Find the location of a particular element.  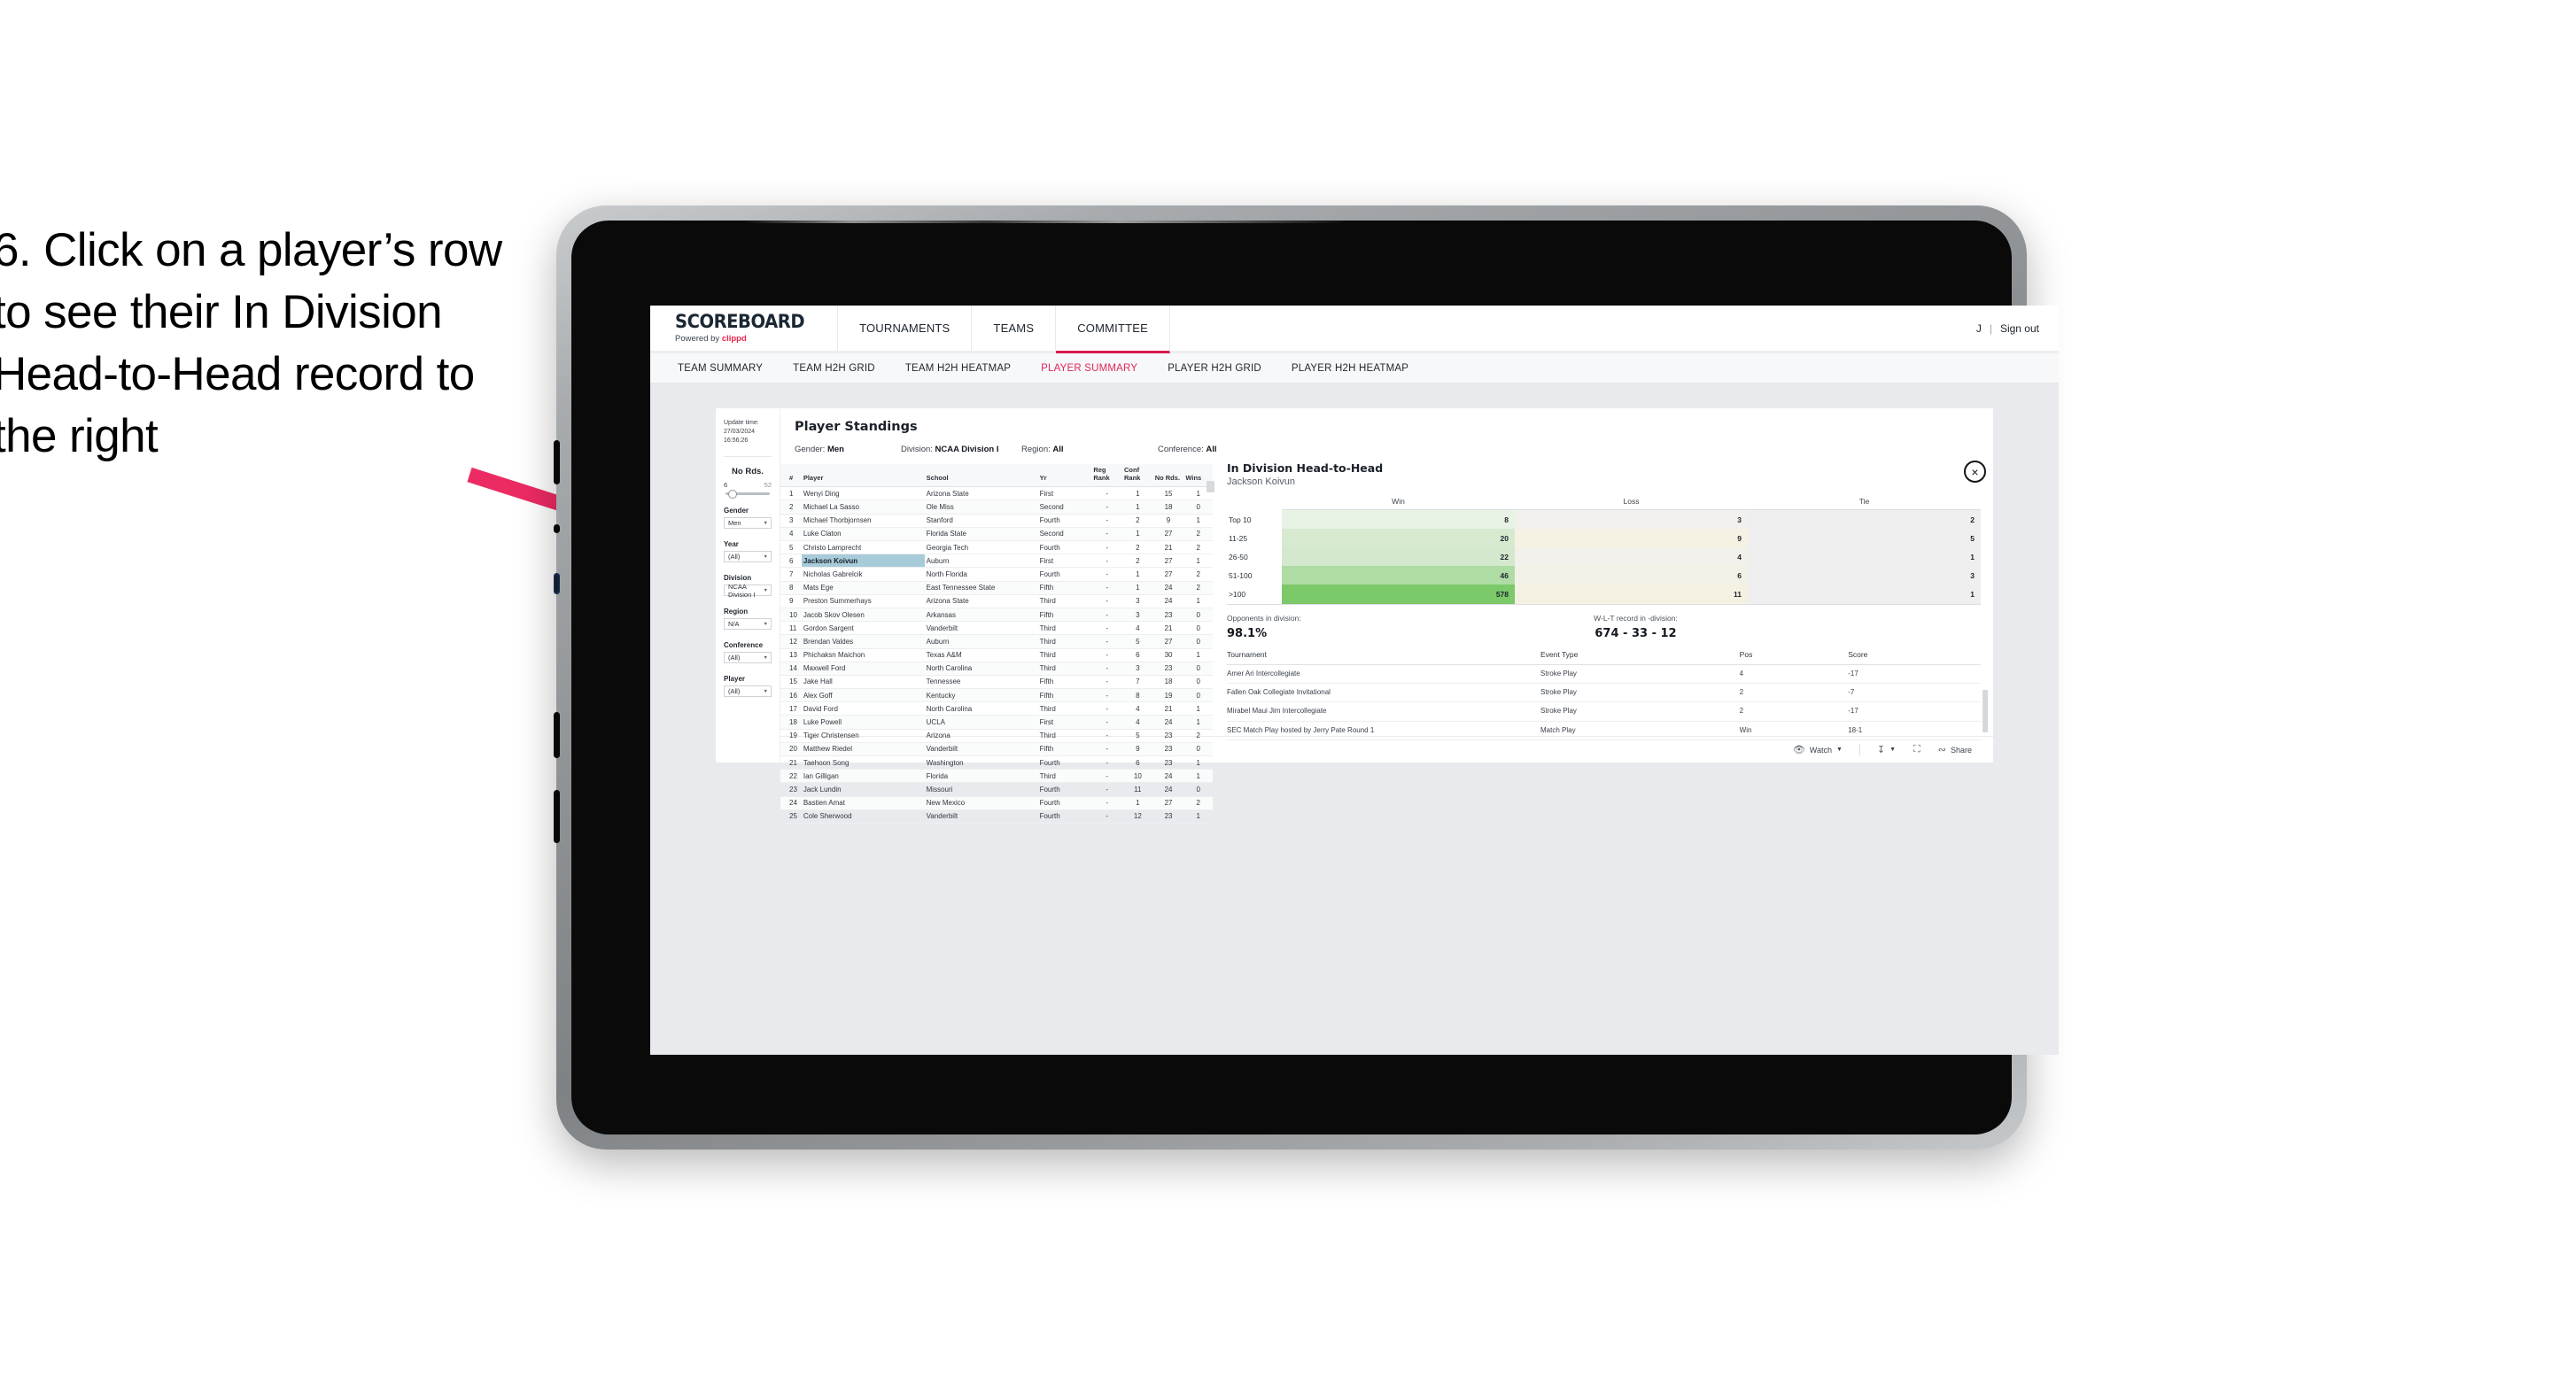

table-row: 23 Jack Lundin Missouri Fourth -11 24 0 is located at coordinates (996, 789).